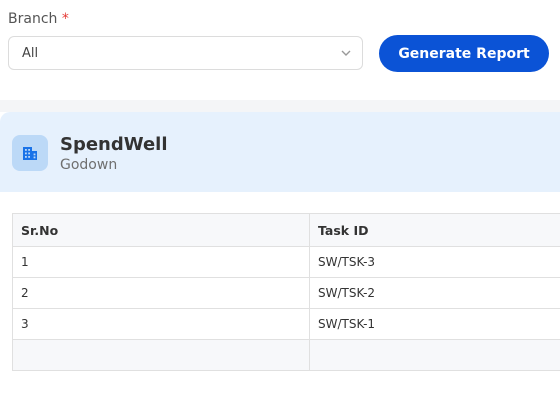 The image size is (560, 395). What do you see at coordinates (161, 293) in the screenshot?
I see `cell-srno: 2` at bounding box center [161, 293].